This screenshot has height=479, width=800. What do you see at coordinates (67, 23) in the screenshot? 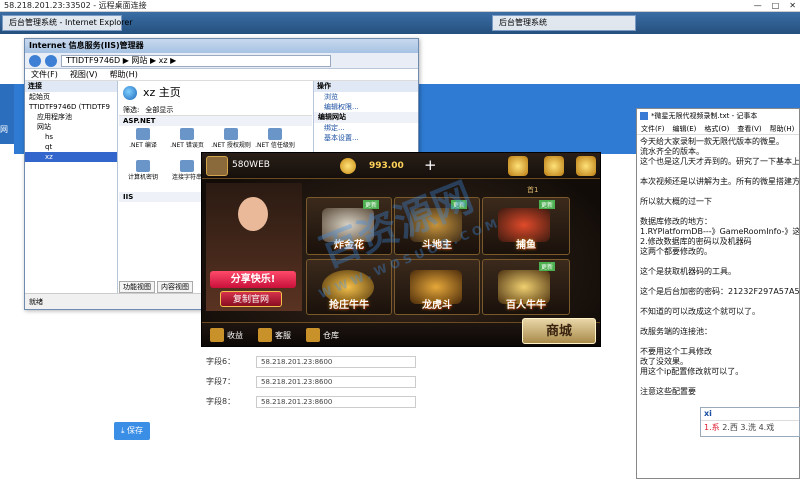
I see `taskbar-item-ie: 后台管理系统 - Internet Explorer` at bounding box center [67, 23].